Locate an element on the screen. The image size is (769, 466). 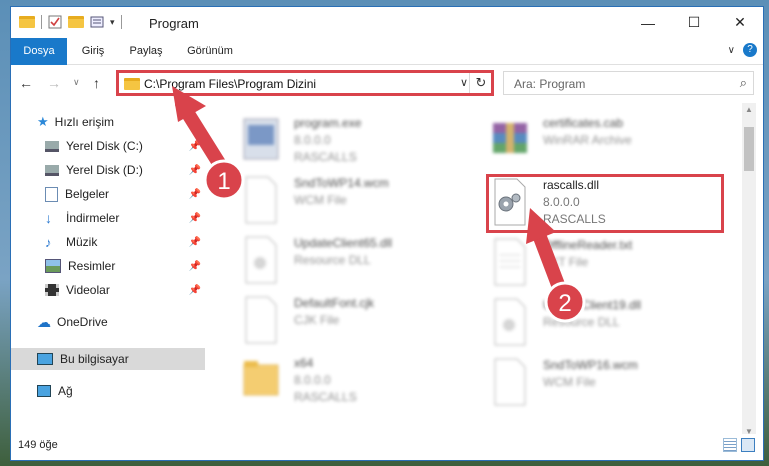
item-count: 149 öğe is located at coordinates (38, 445).